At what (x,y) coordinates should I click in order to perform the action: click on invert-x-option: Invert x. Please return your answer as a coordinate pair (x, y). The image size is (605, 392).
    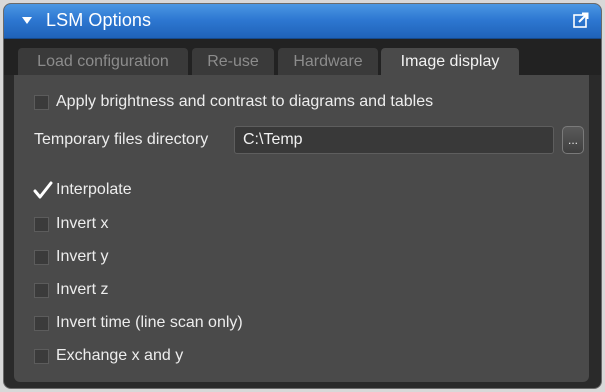
    Looking at the image, I should click on (71, 224).